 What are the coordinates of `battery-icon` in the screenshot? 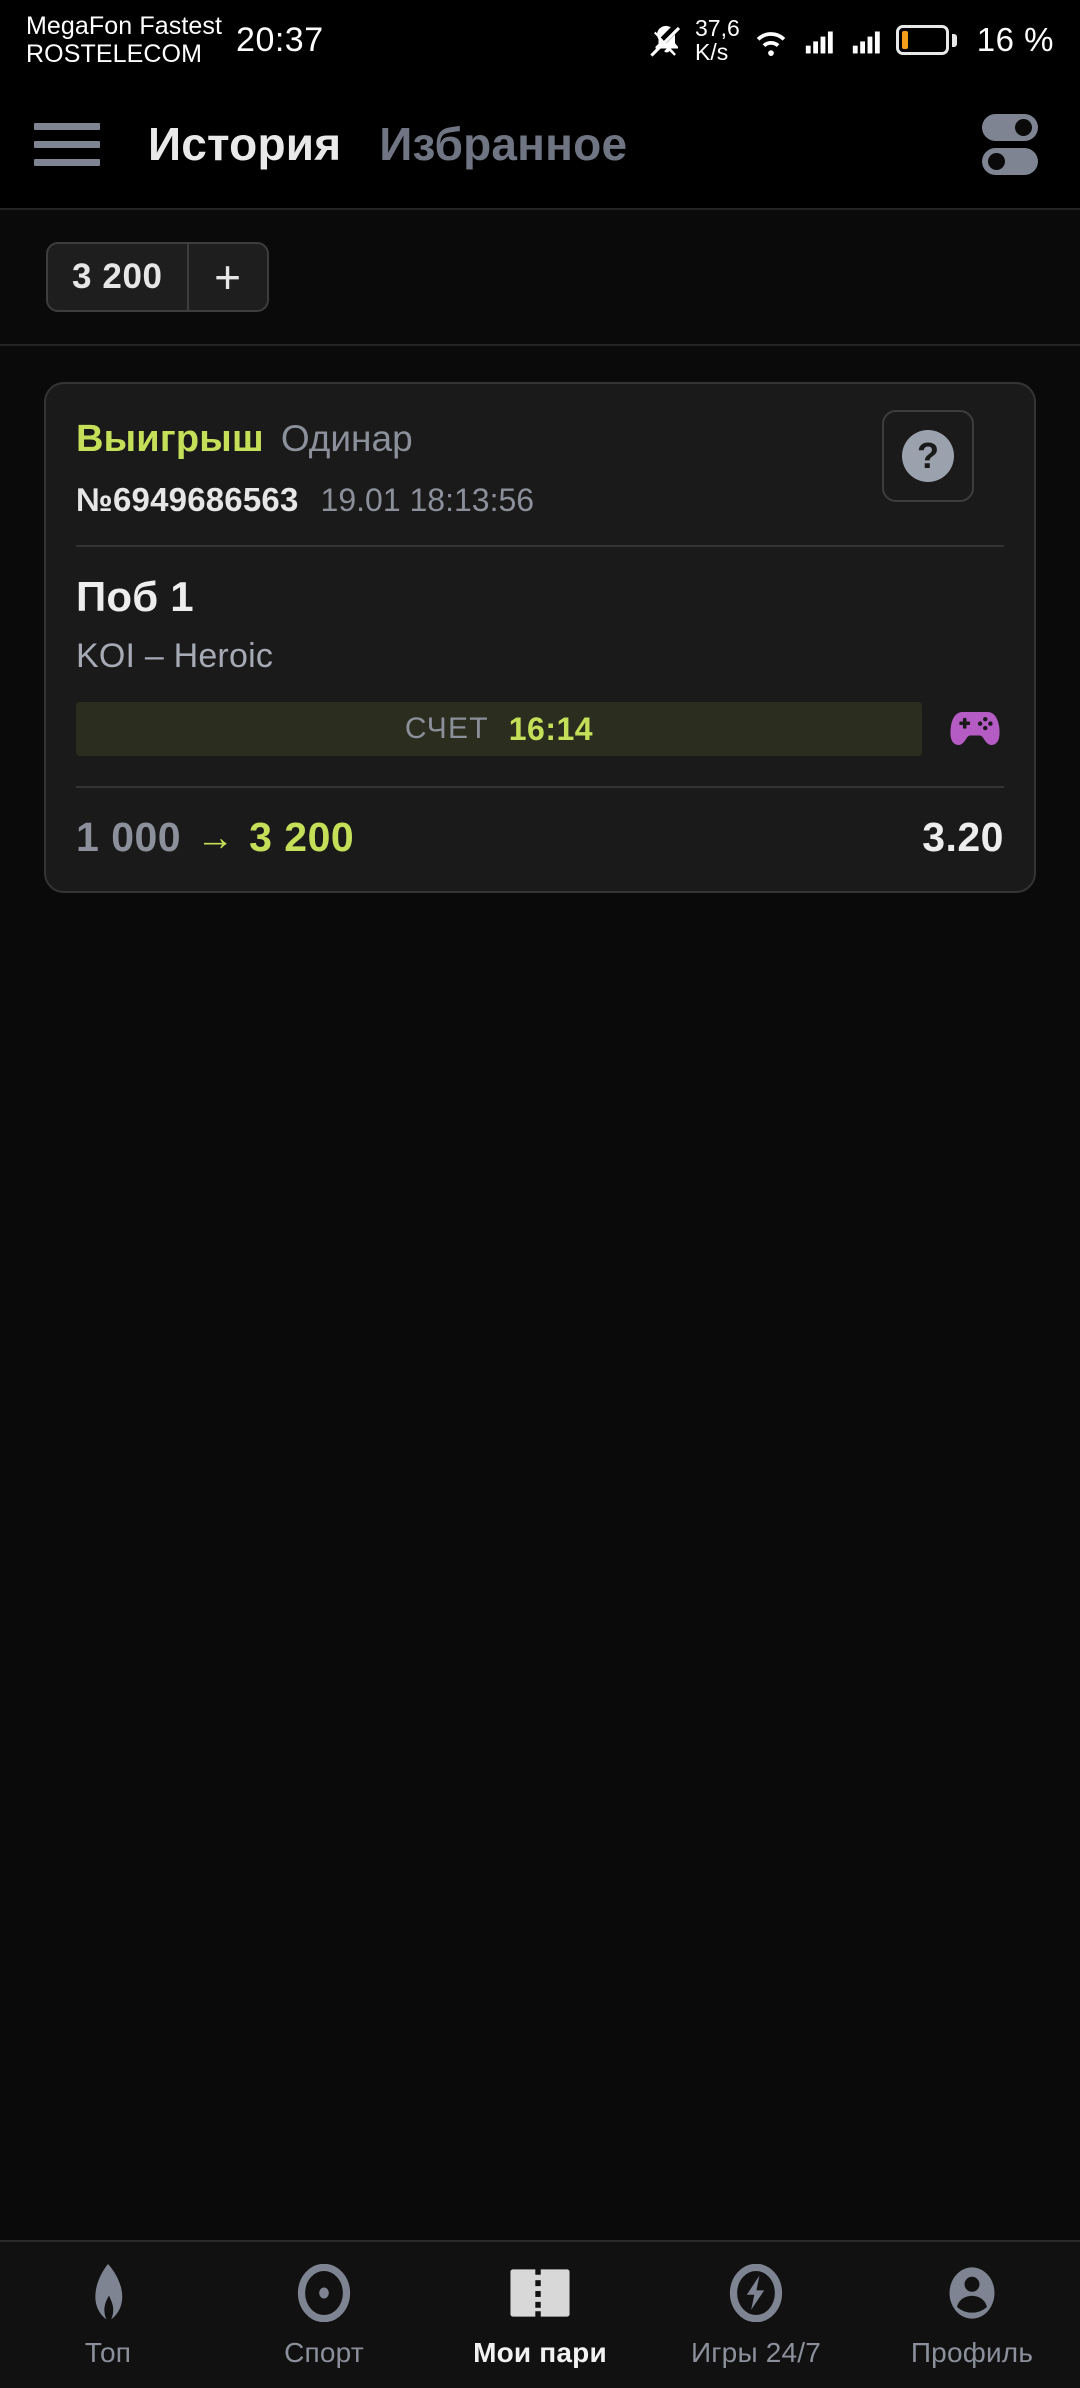 It's located at (926, 40).